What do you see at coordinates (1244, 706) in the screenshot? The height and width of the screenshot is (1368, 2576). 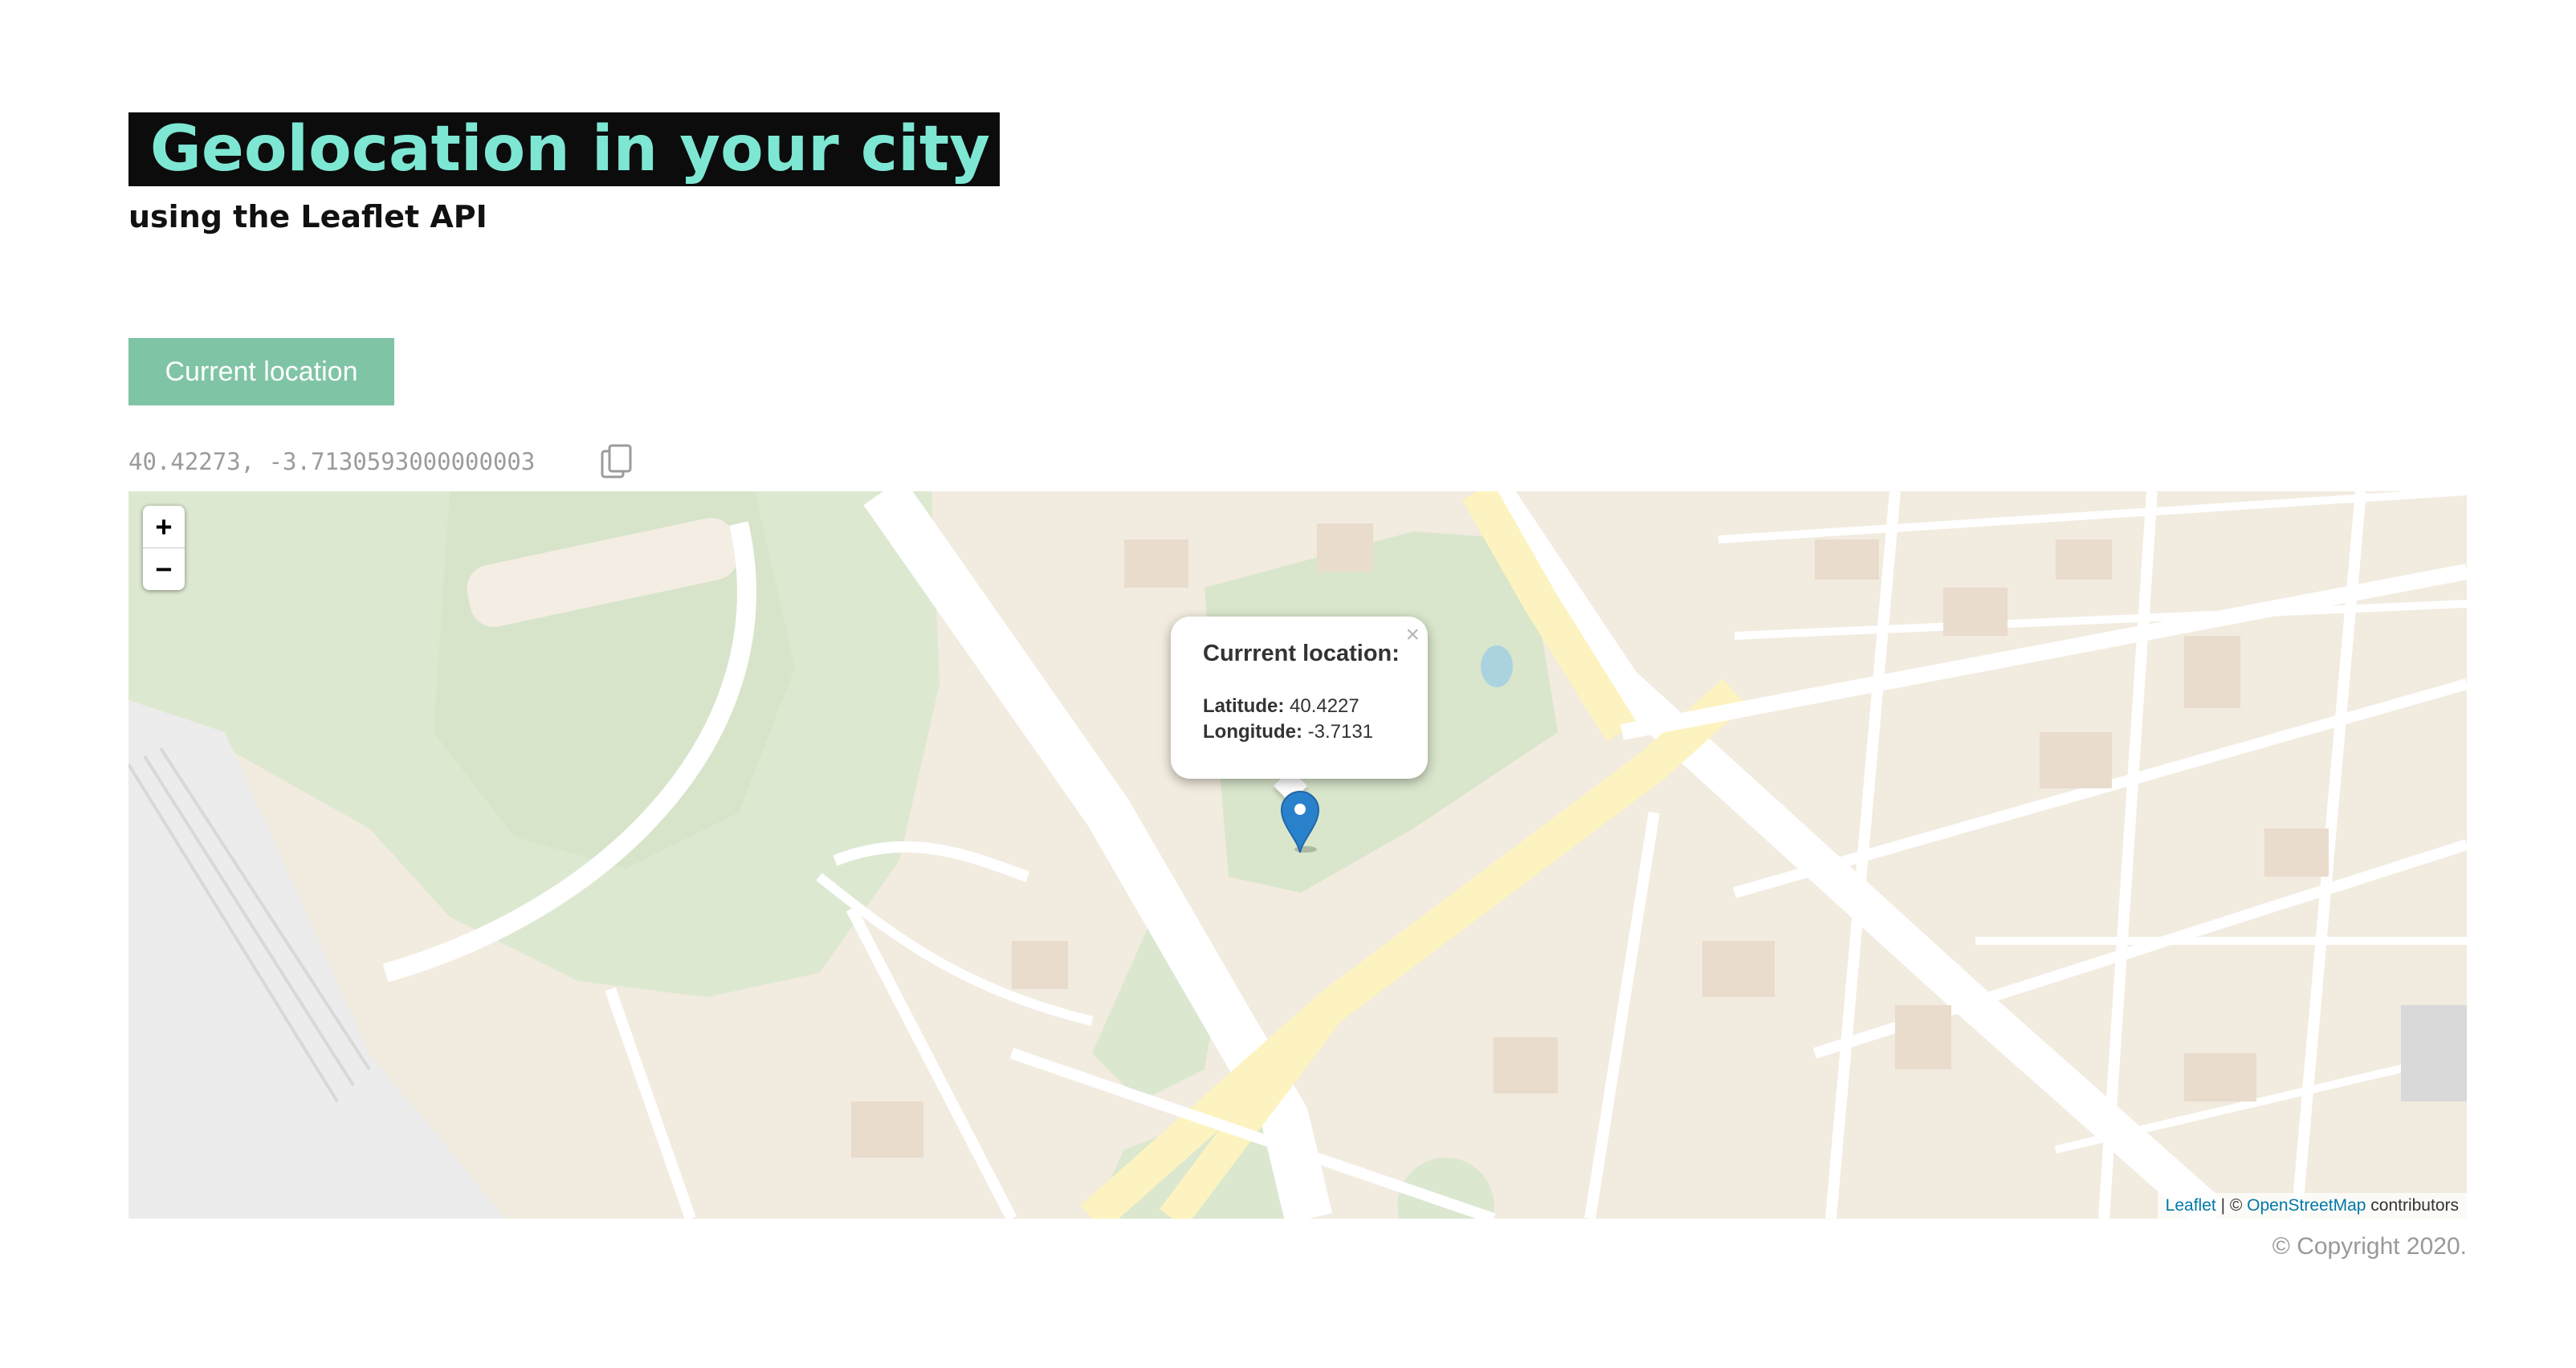 I see `latitude-label: Latitude:` at bounding box center [1244, 706].